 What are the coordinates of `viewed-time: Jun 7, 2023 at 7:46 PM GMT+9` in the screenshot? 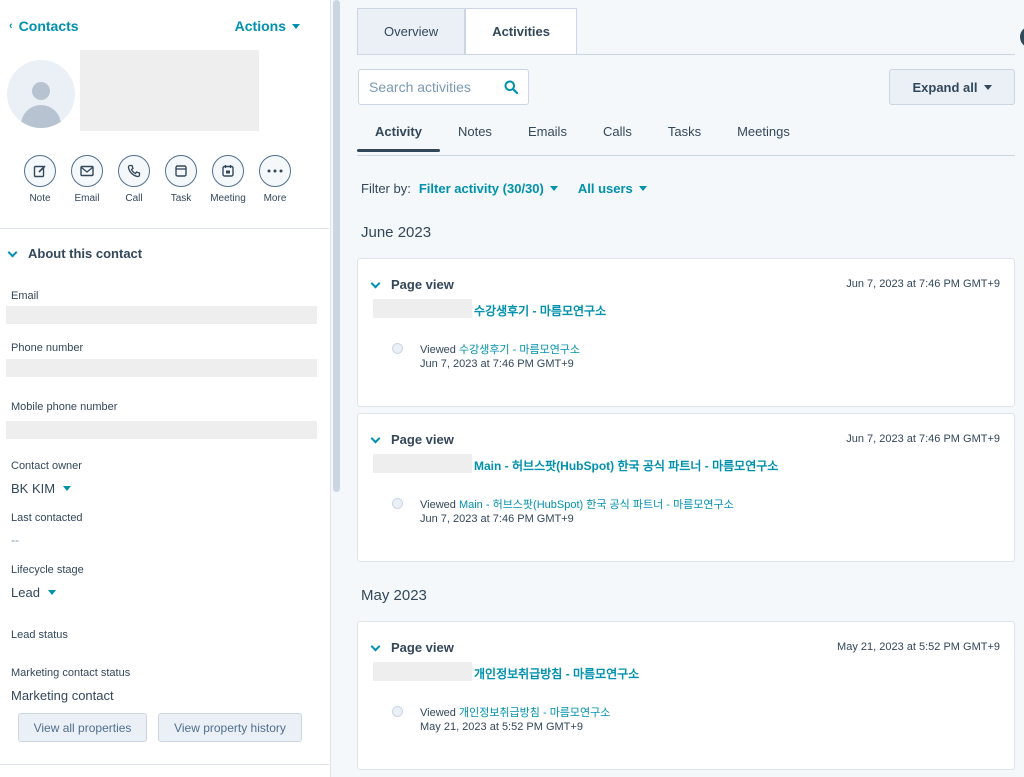 It's located at (497, 519).